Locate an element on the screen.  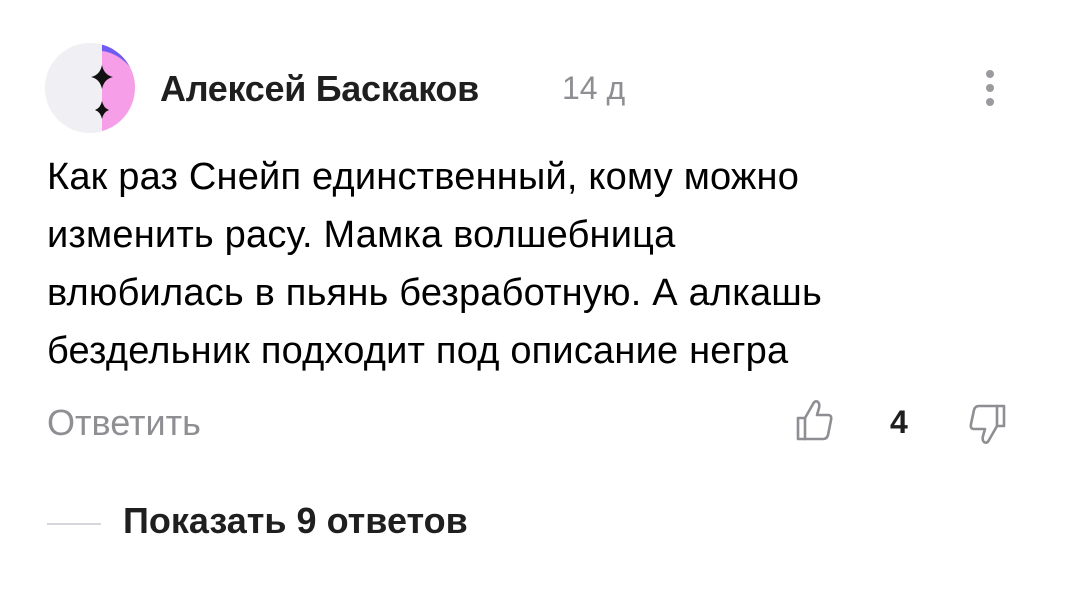
comment-text-line: влюбилась в пьянь безработную. А алкашь is located at coordinates (434, 293).